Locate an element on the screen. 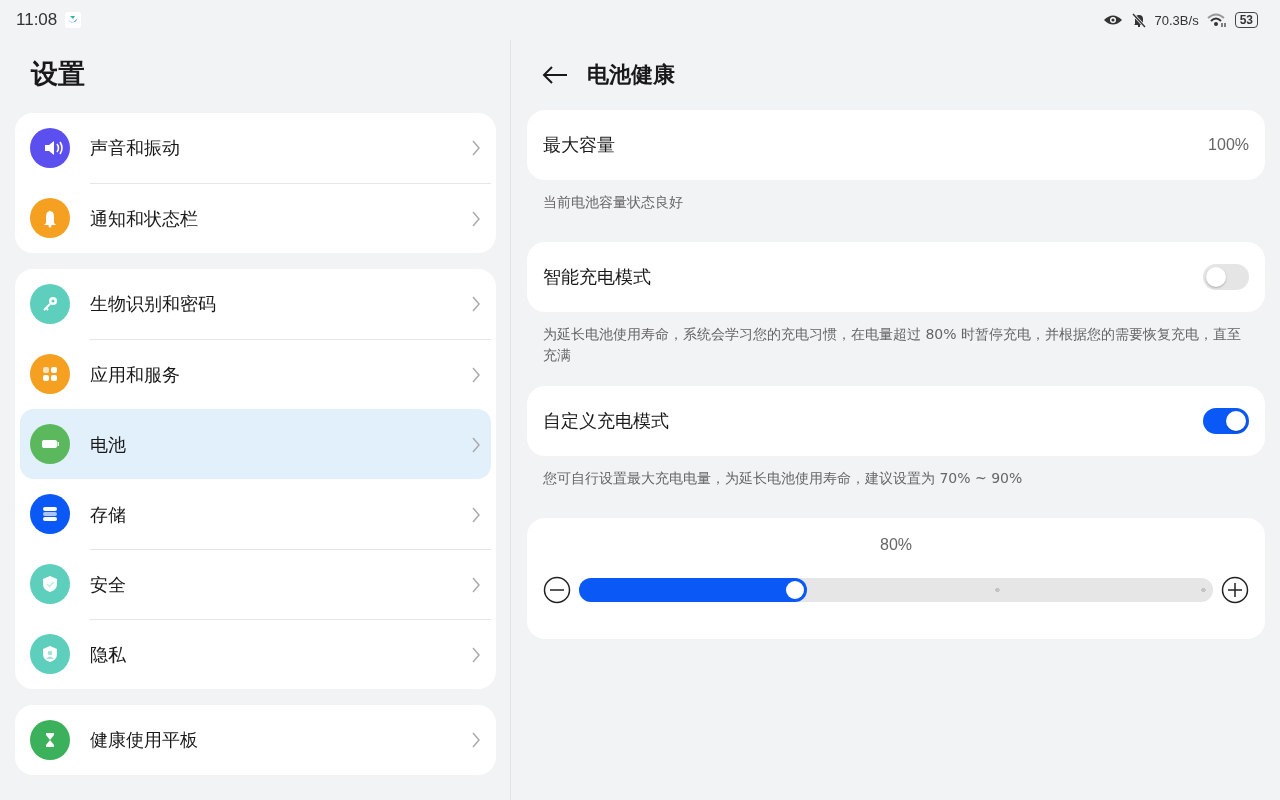  item-label: 电池 is located at coordinates (108, 444).